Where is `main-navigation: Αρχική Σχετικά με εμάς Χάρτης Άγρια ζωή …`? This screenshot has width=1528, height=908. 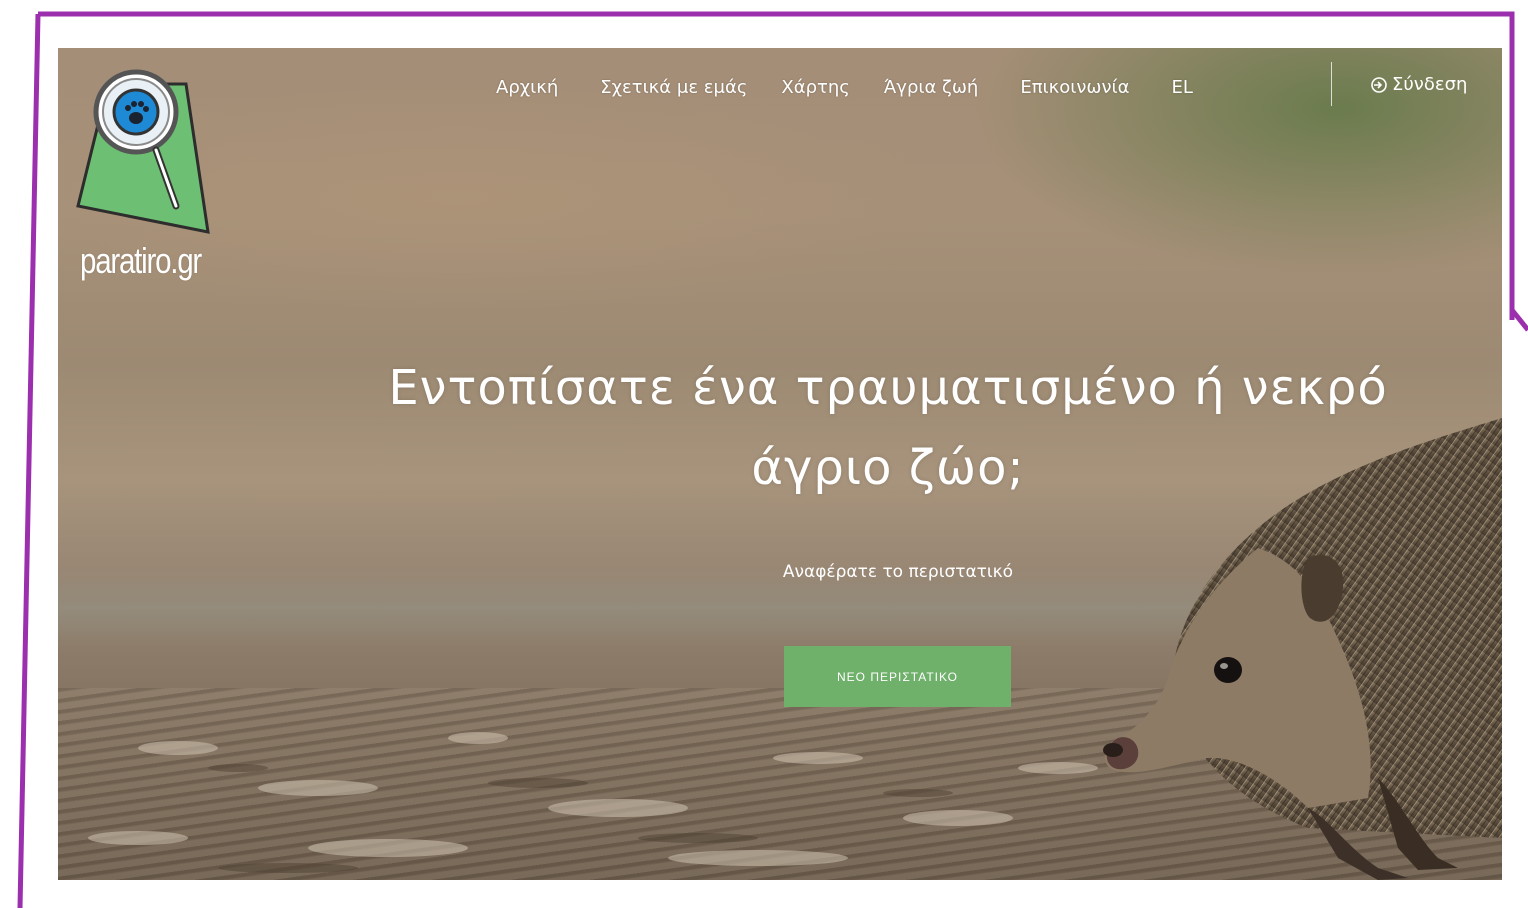
main-navigation: Αρχική Σχετικά με εμάς Χάρτης Άγρια ζωή … is located at coordinates (844, 87).